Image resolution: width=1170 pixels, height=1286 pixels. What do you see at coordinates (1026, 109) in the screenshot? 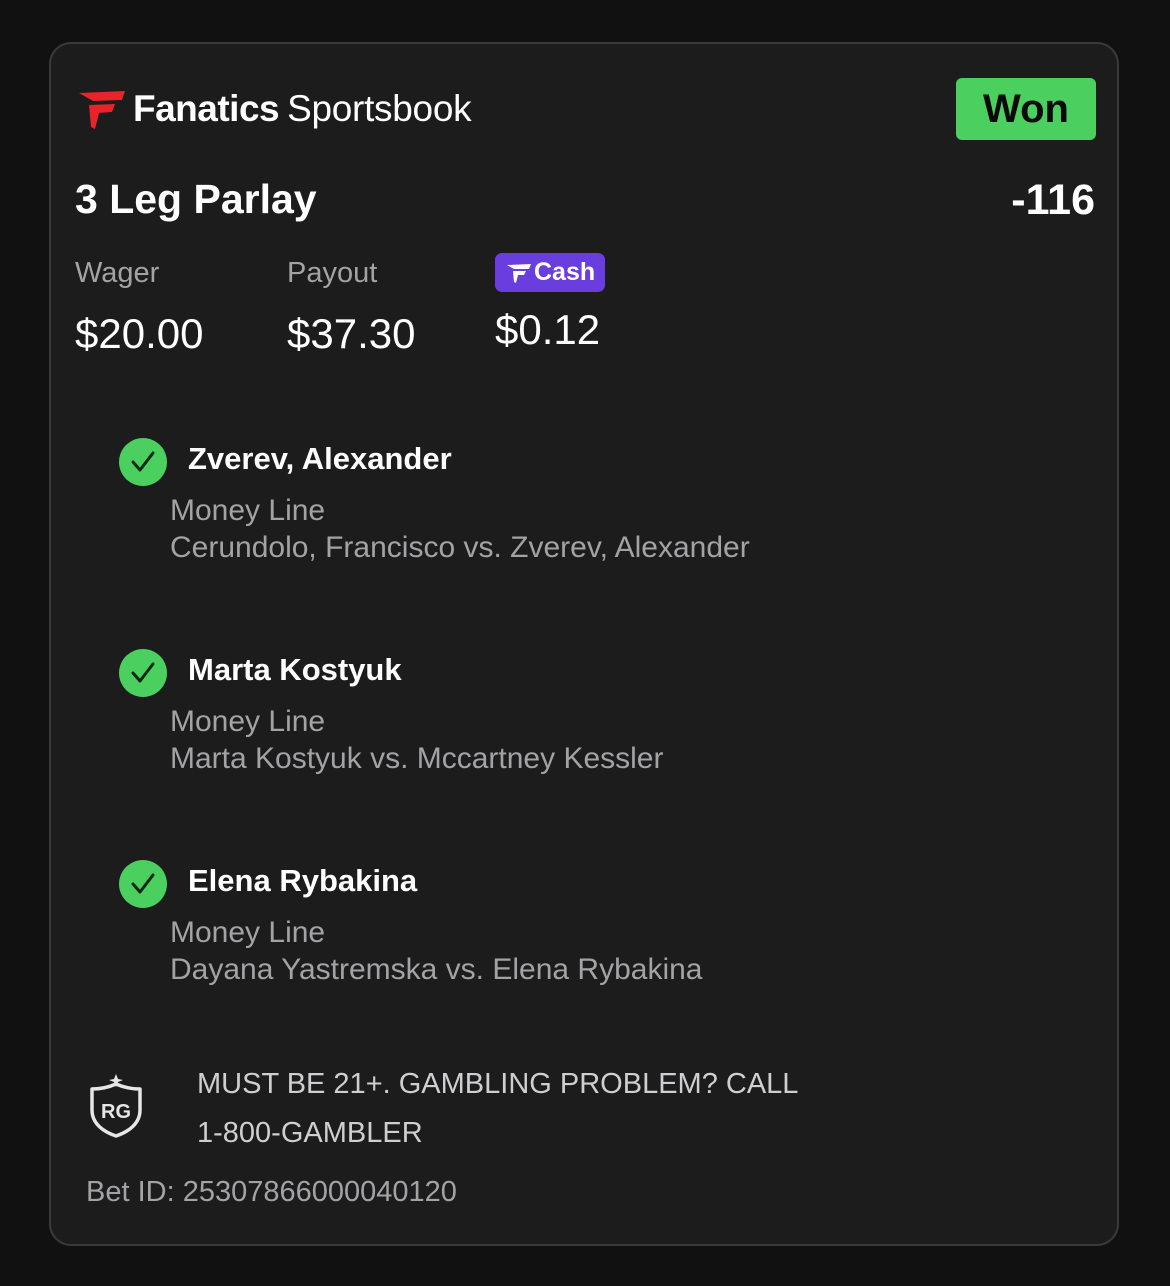
I see `won-status-badge: Won` at bounding box center [1026, 109].